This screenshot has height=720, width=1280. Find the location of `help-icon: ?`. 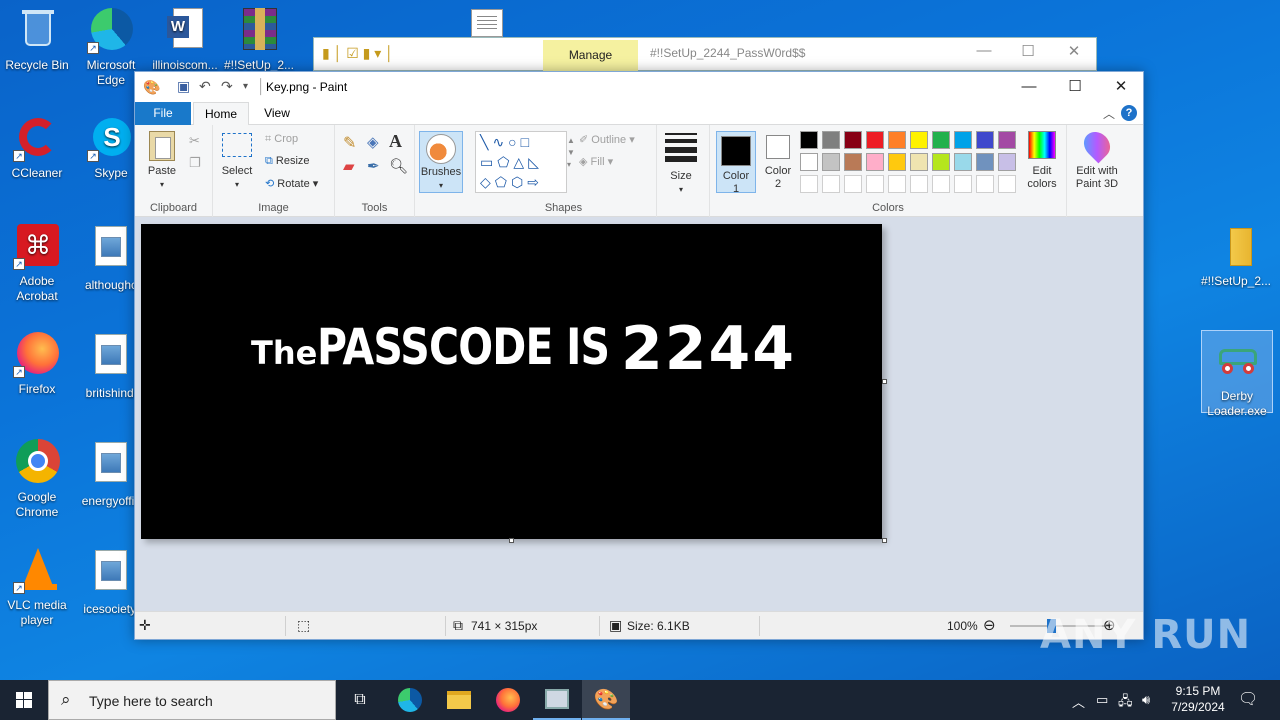

help-icon: ? is located at coordinates (1129, 113).